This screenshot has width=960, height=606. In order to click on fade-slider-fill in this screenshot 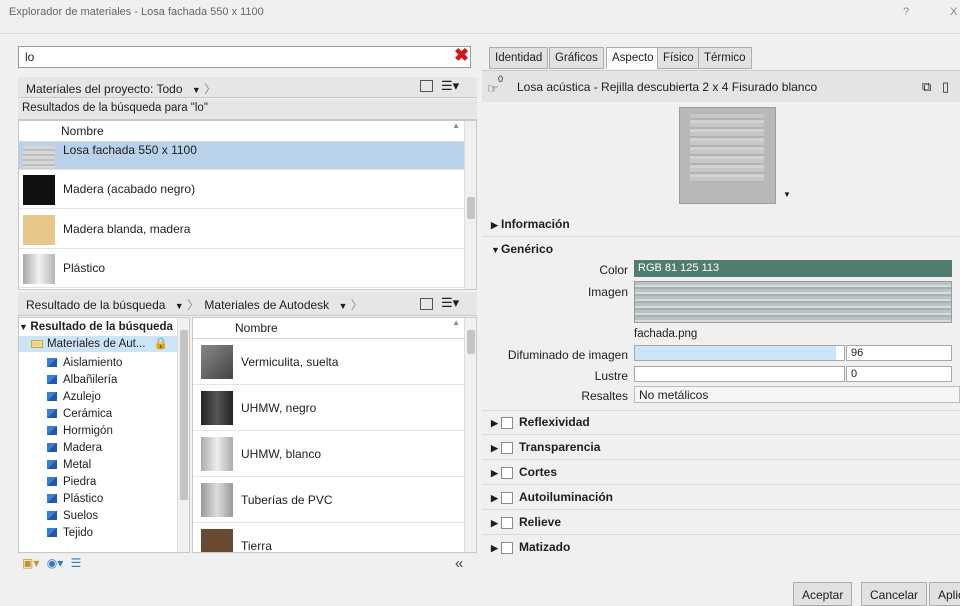, I will do `click(735, 353)`.